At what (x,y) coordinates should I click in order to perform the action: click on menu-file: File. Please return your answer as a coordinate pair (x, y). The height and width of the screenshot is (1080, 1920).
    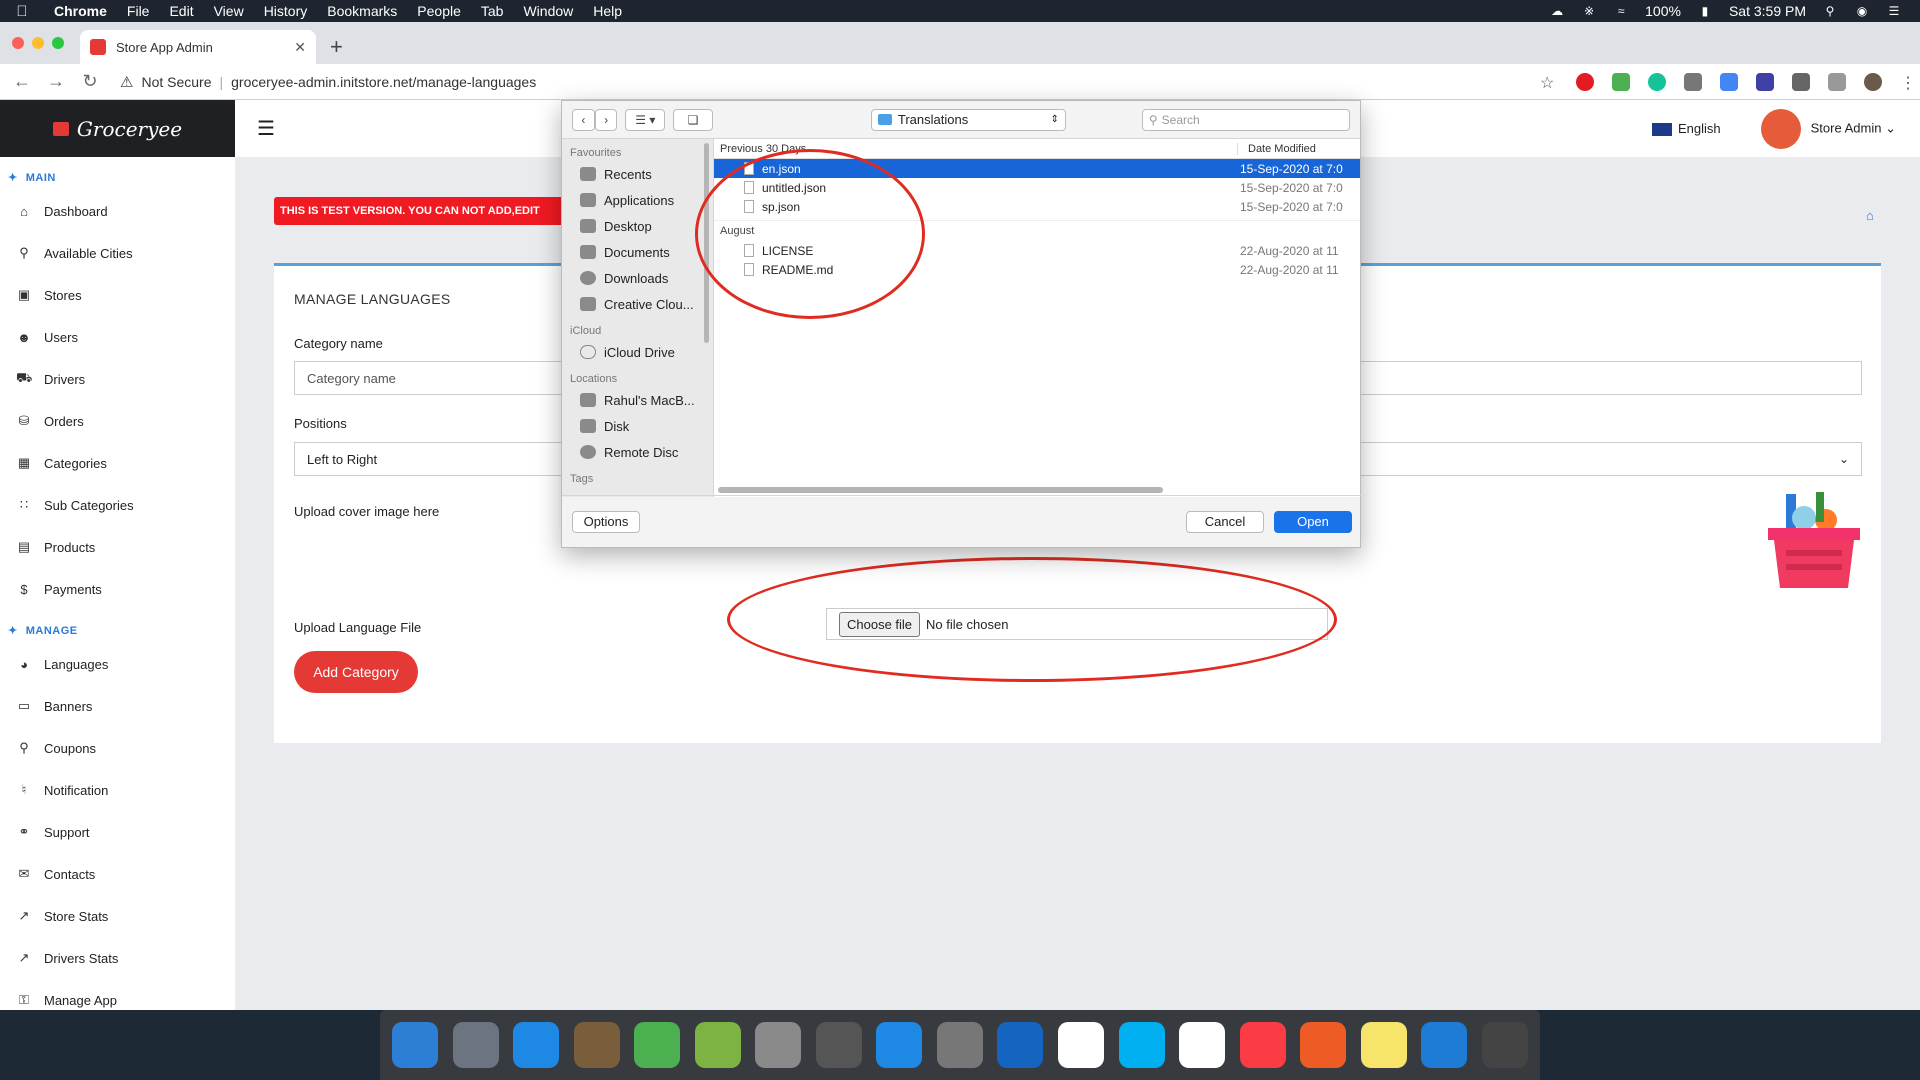
    Looking at the image, I should click on (138, 11).